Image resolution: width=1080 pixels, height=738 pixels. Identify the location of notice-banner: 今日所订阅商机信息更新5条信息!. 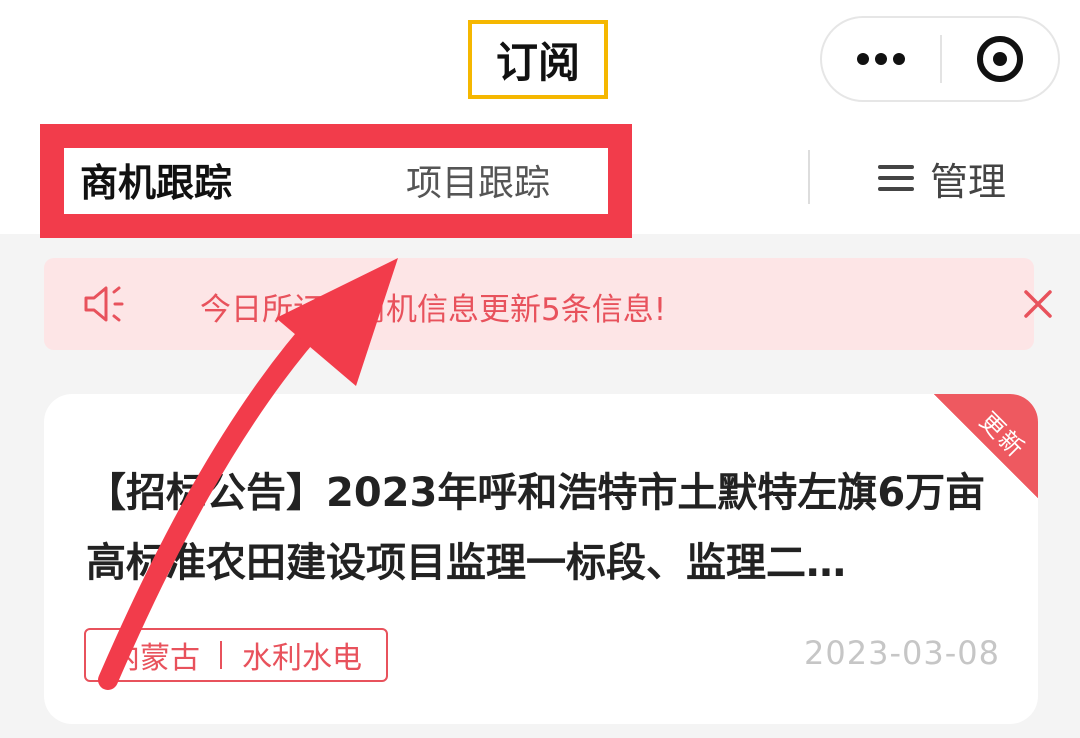
(548, 304).